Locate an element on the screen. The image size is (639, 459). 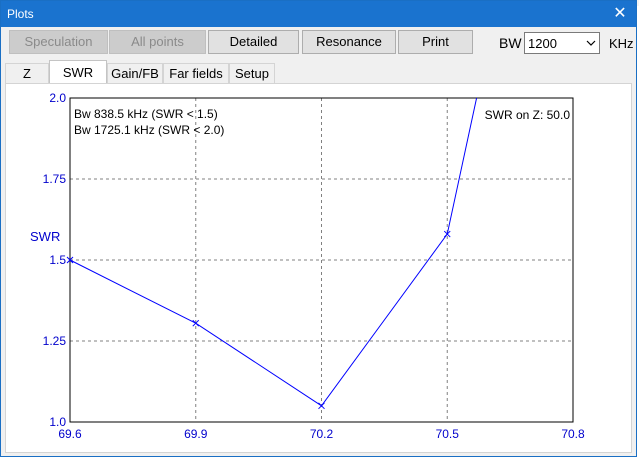
tab-gain-fb: Gain/FB is located at coordinates (135, 73).